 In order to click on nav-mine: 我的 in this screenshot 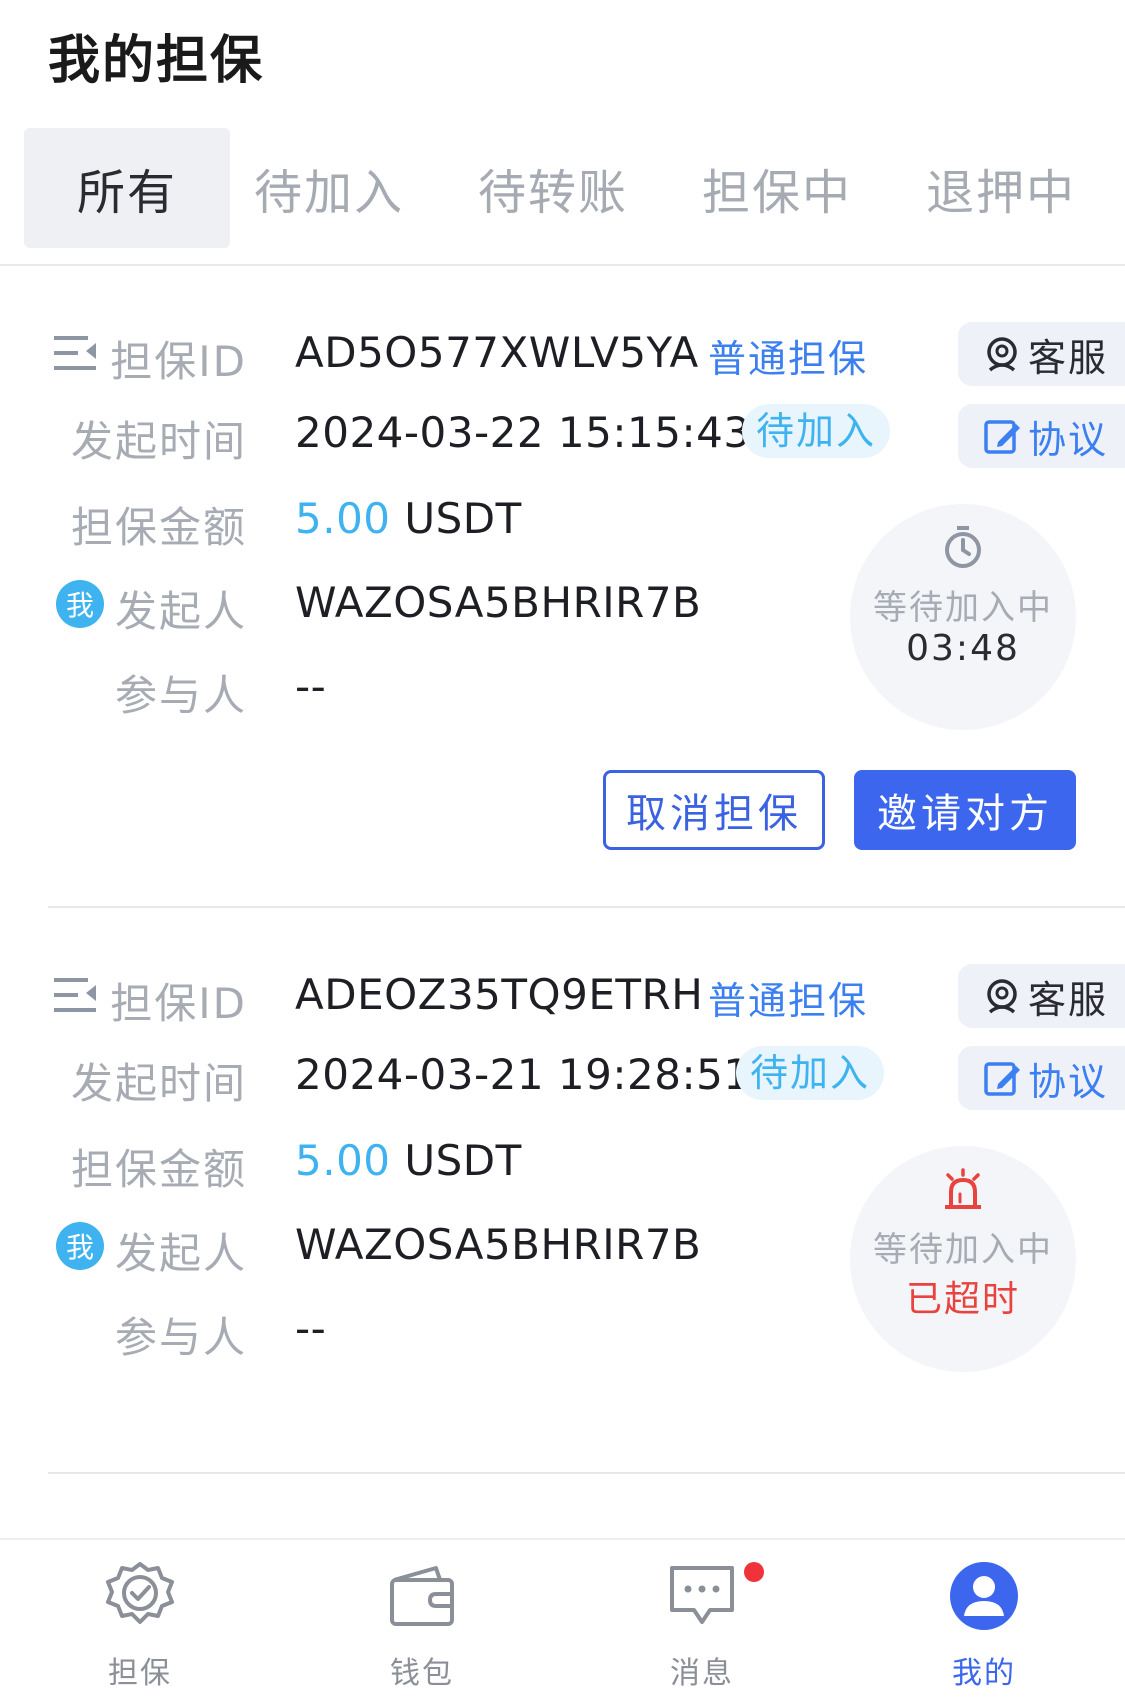, I will do `click(984, 1624)`.